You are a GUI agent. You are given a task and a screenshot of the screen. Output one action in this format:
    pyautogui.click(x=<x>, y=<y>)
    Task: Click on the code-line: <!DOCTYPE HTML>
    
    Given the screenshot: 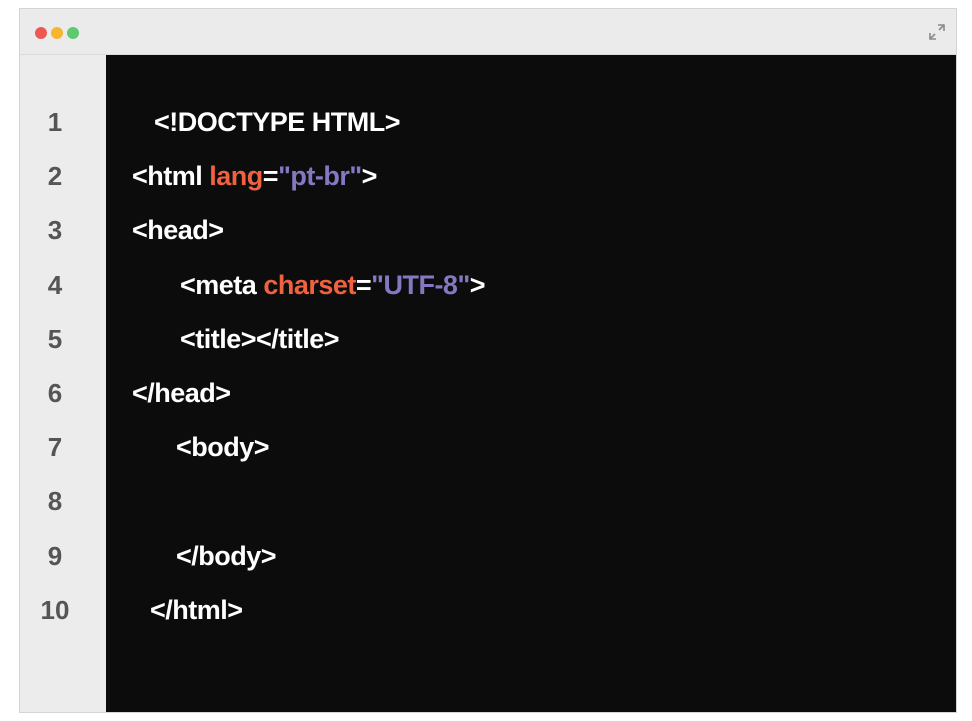 What is the action you would take?
    pyautogui.click(x=277, y=122)
    